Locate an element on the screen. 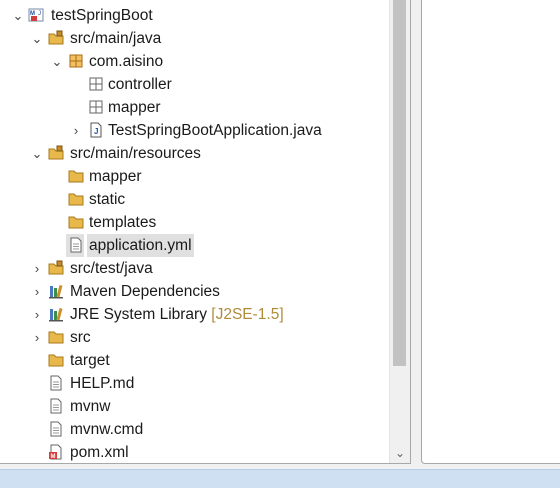 The image size is (560, 488). tree-item-mapper-package: mapper is located at coordinates (194, 107).